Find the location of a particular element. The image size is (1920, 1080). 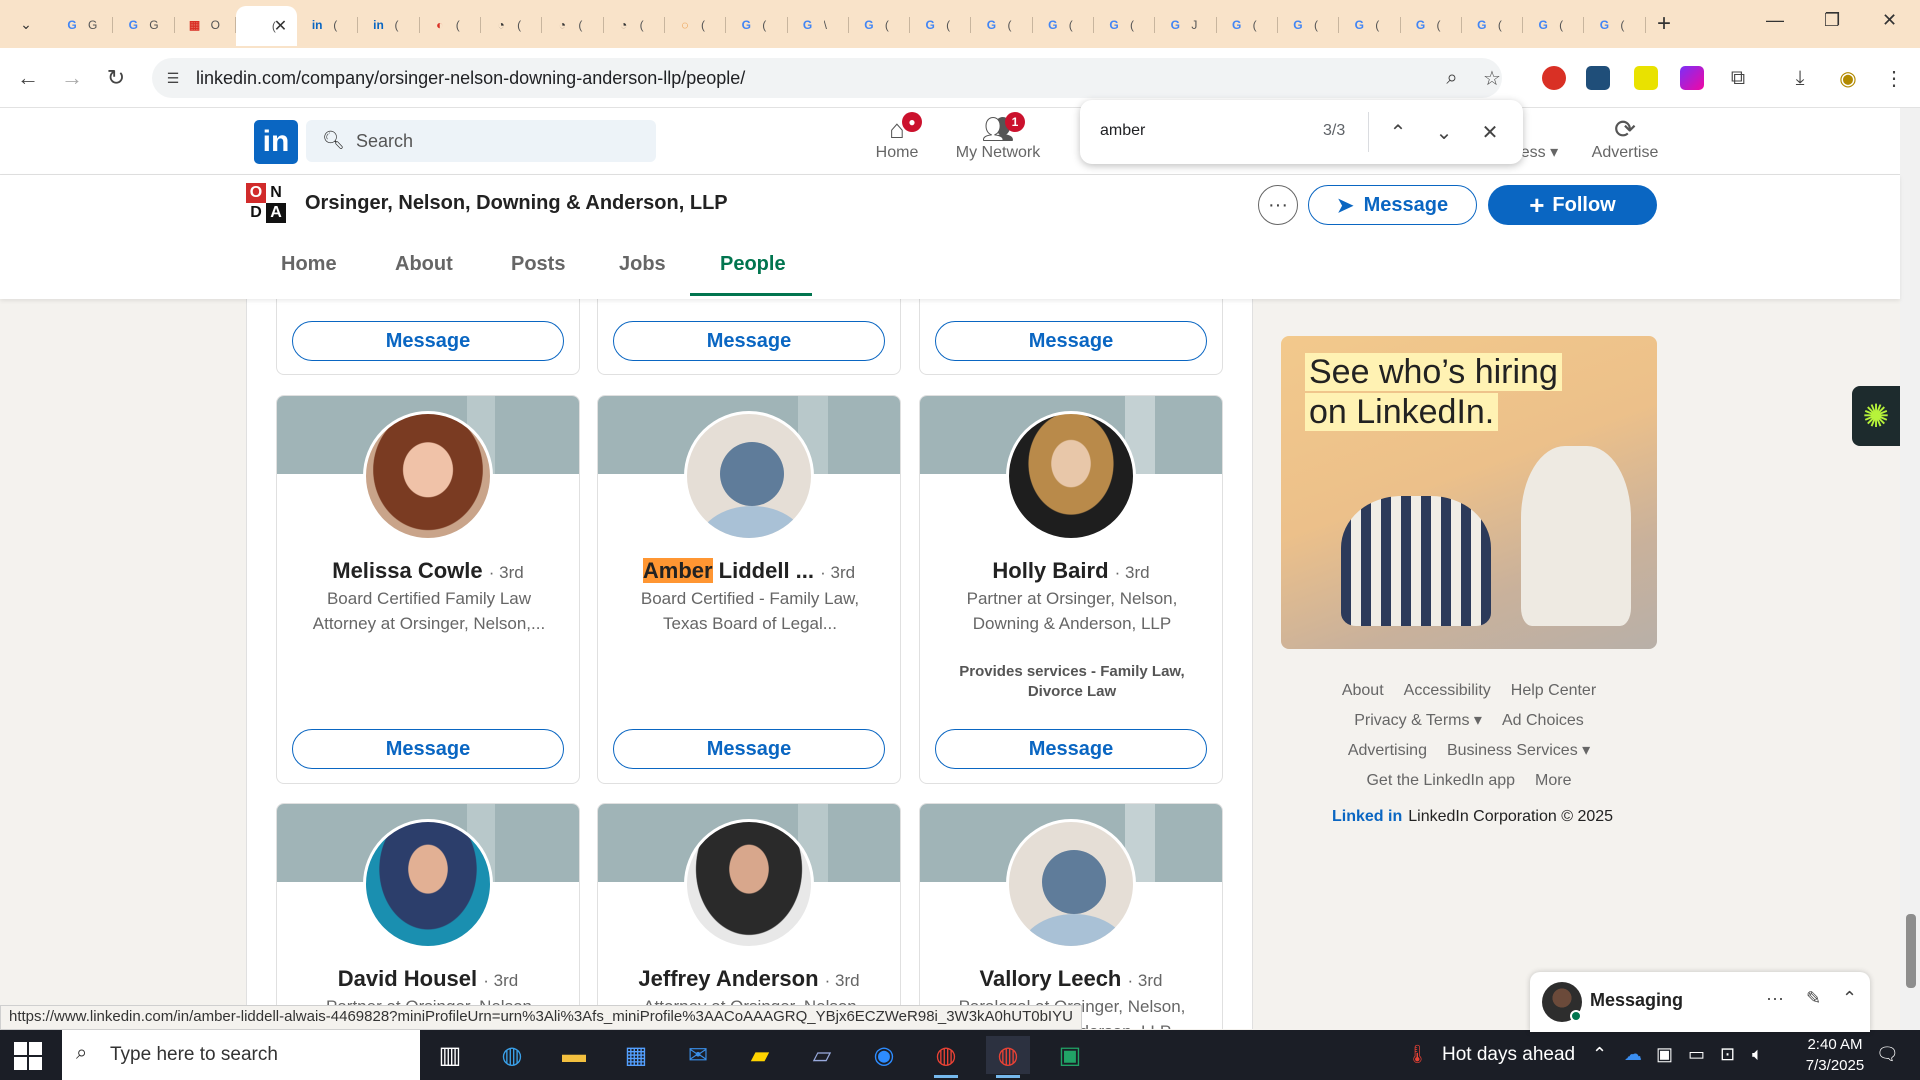

taskbar-search: ⌕ Type here to search is located at coordinates (241, 1055).